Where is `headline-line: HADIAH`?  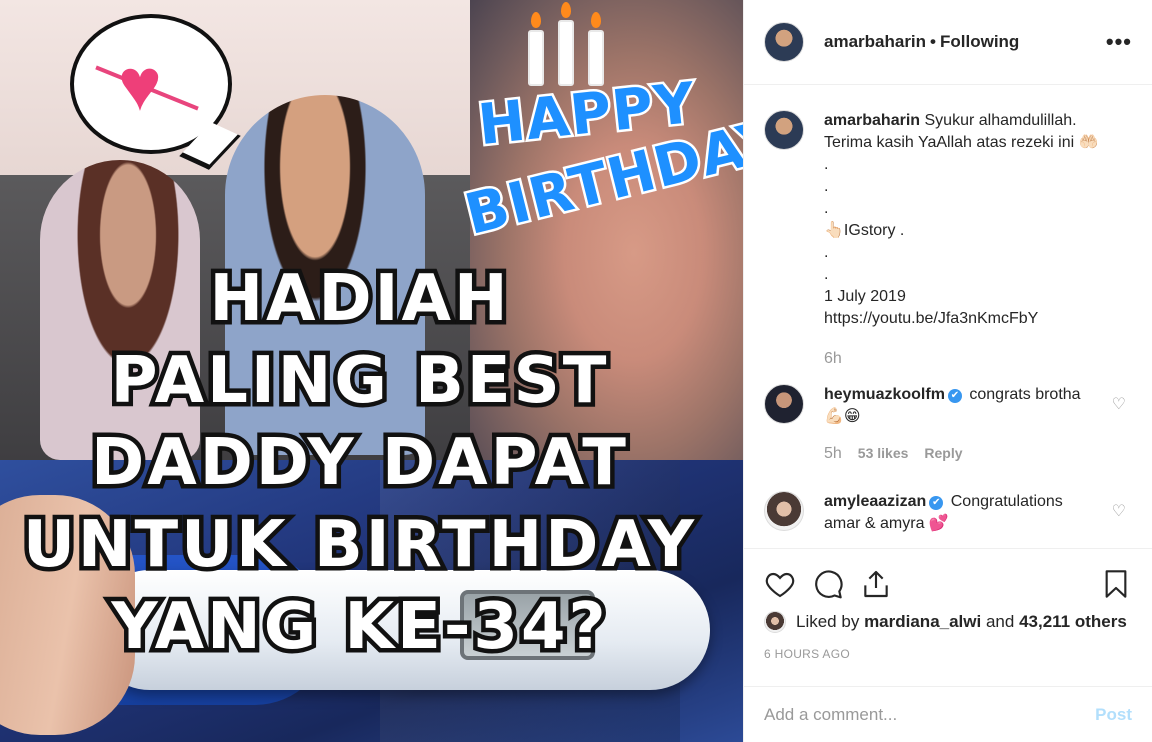
headline-line: HADIAH is located at coordinates (358, 299).